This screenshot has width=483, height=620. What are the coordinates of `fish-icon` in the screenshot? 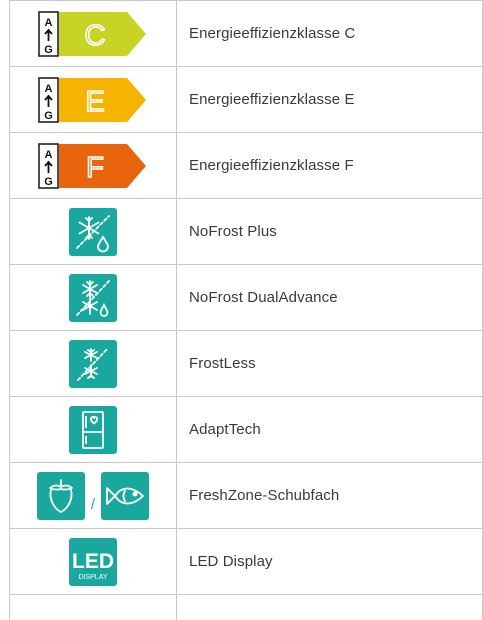 It's located at (125, 495).